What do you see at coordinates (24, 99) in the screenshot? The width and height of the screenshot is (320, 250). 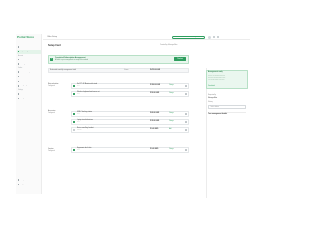 I see `sidebar-item-label: Integrations` at bounding box center [24, 99].